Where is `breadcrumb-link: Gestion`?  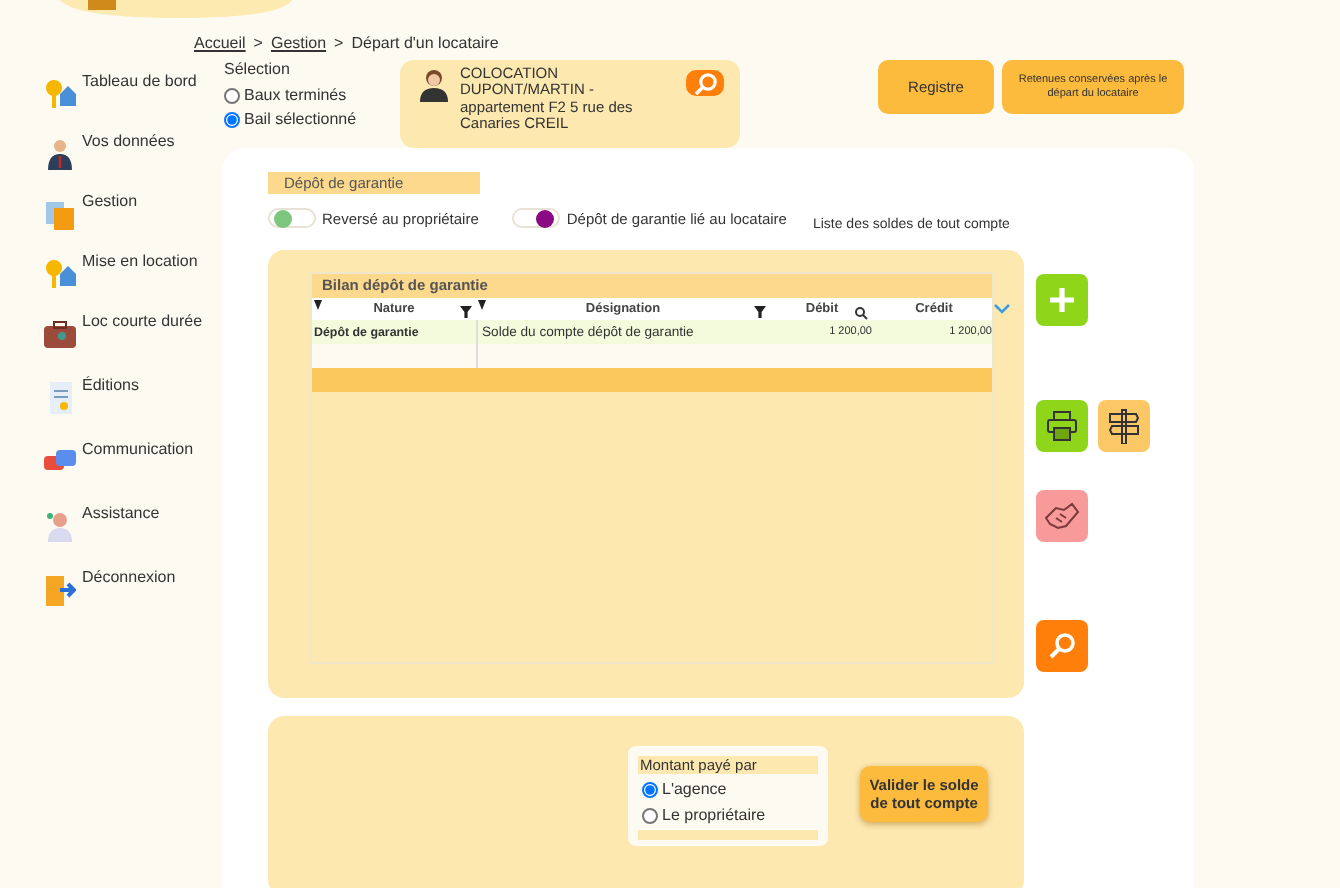
breadcrumb-link: Gestion is located at coordinates (298, 43).